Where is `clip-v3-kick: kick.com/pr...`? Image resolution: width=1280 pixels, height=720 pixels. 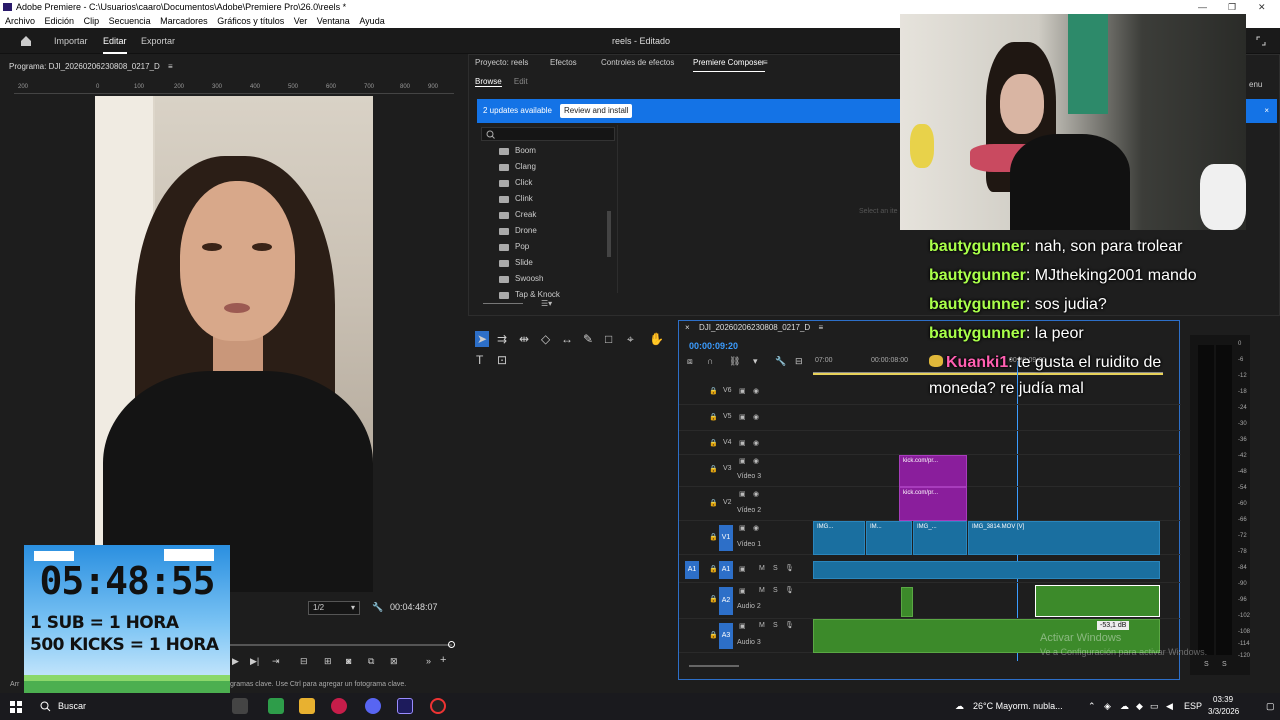
clip-v3-kick: kick.com/pr... is located at coordinates (933, 471).